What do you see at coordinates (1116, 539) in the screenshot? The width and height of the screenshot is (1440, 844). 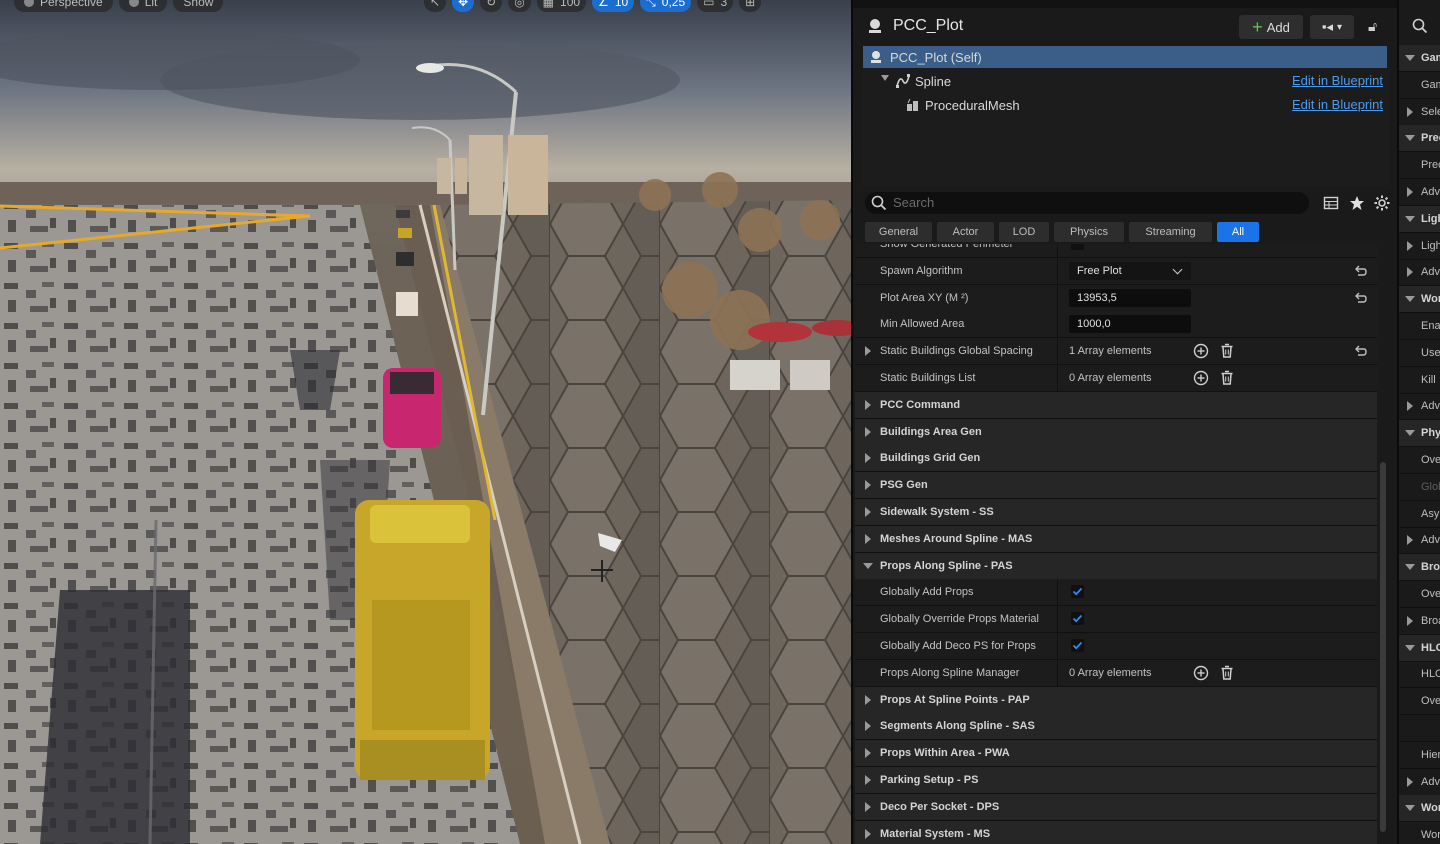 I see `category-row: Meshes Around Spline - MAS` at bounding box center [1116, 539].